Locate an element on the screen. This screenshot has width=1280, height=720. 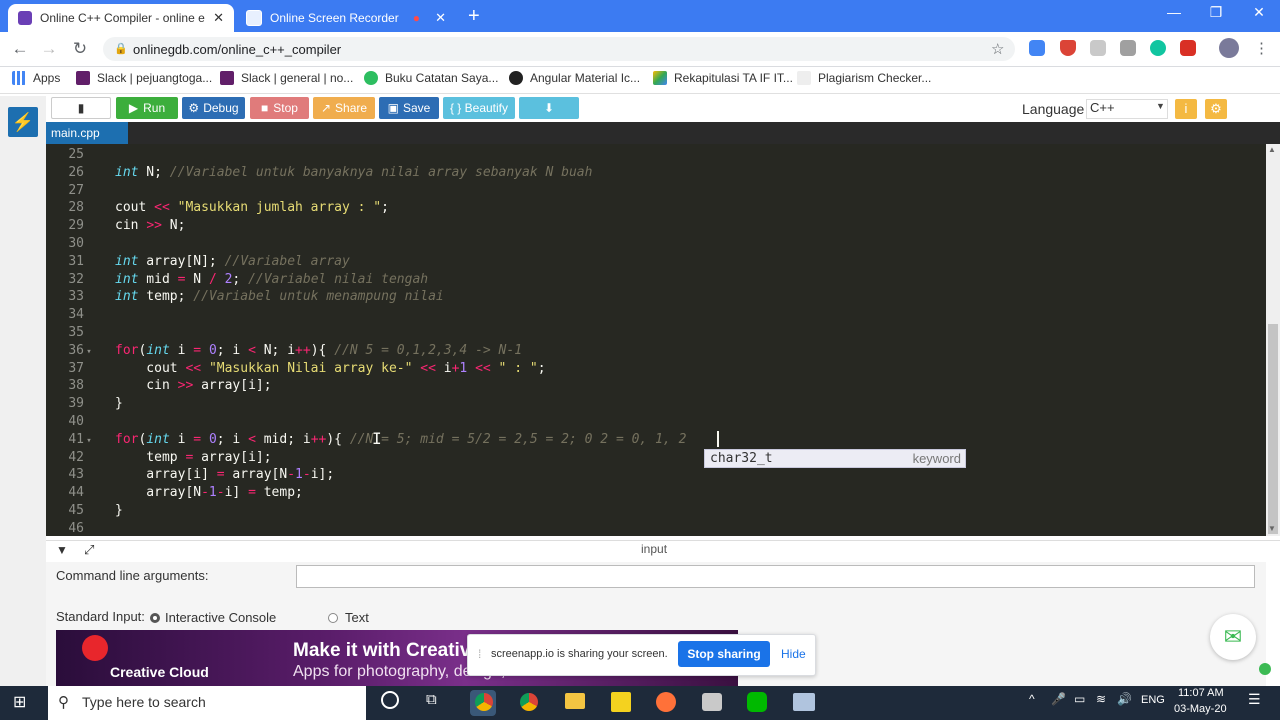
new-tab-icon: + is located at coordinates (474, 16).